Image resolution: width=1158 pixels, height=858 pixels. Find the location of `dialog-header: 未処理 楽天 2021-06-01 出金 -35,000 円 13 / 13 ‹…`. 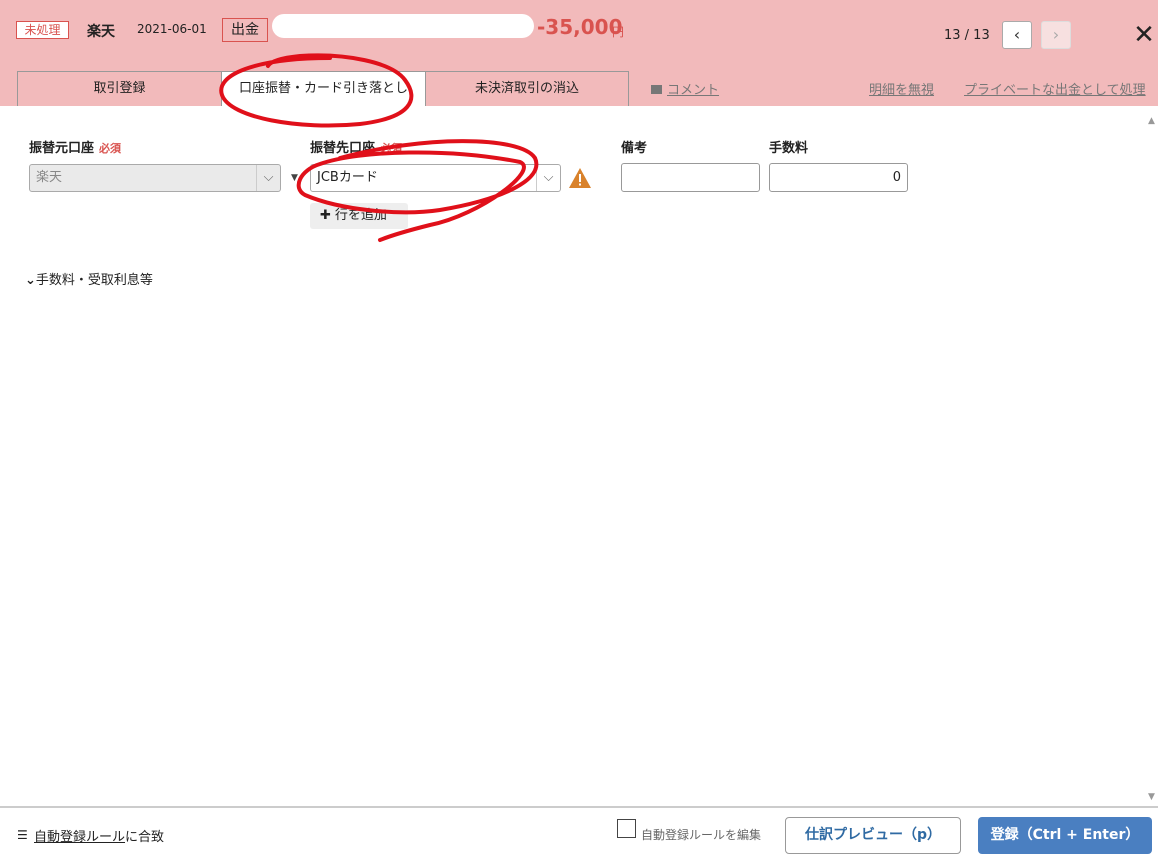

dialog-header: 未処理 楽天 2021-06-01 出金 -35,000 円 13 / 13 ‹… is located at coordinates (579, 53).